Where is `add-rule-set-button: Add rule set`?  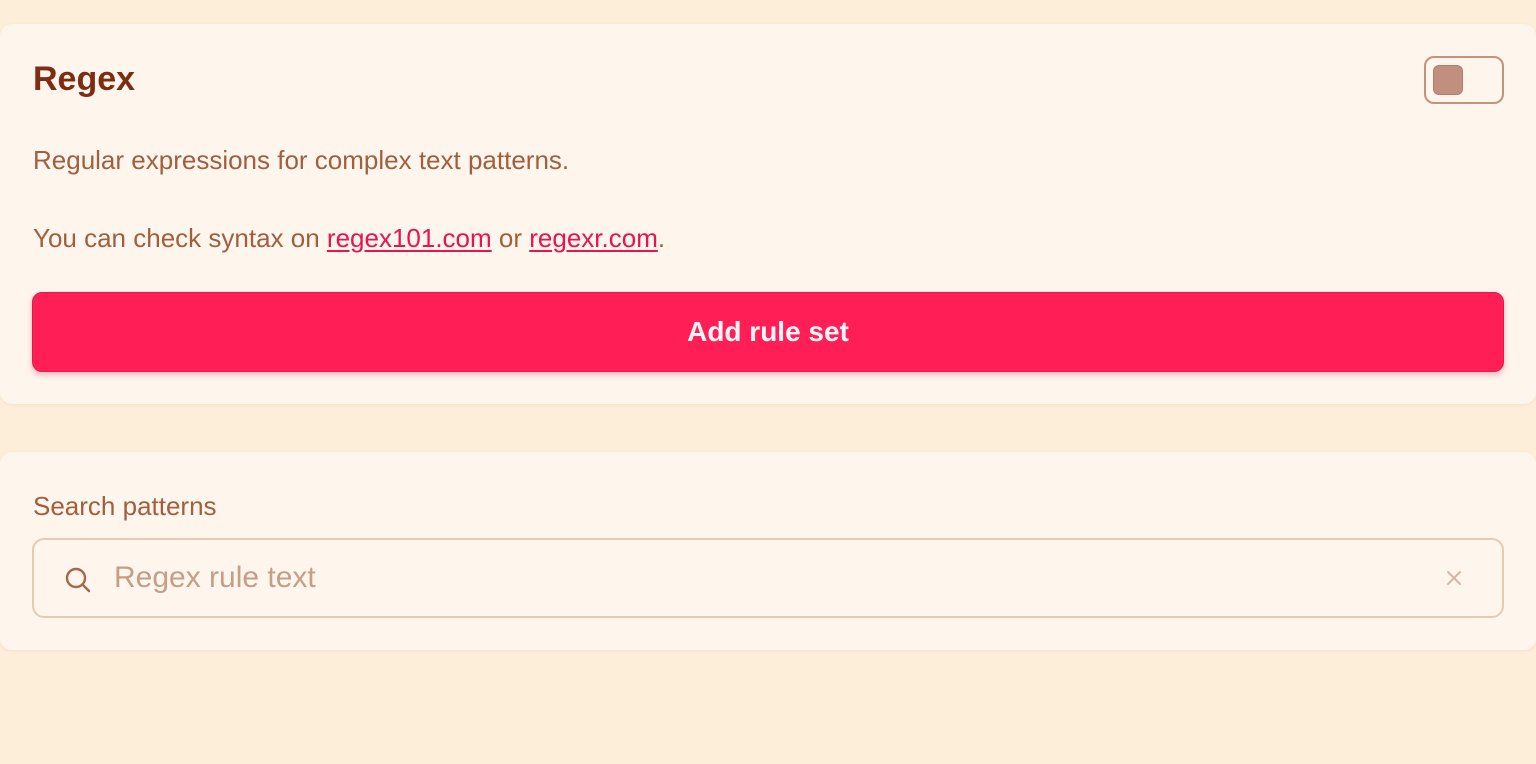
add-rule-set-button: Add rule set is located at coordinates (768, 332).